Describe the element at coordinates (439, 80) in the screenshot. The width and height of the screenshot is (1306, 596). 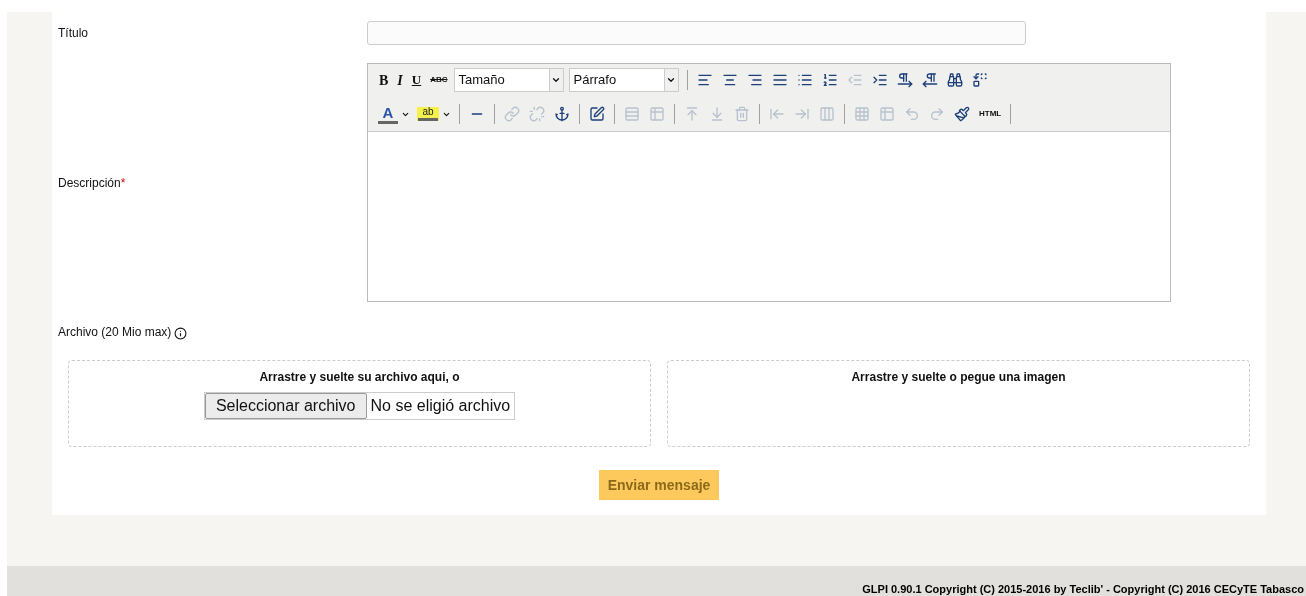
I see `format-button: ABC` at that location.